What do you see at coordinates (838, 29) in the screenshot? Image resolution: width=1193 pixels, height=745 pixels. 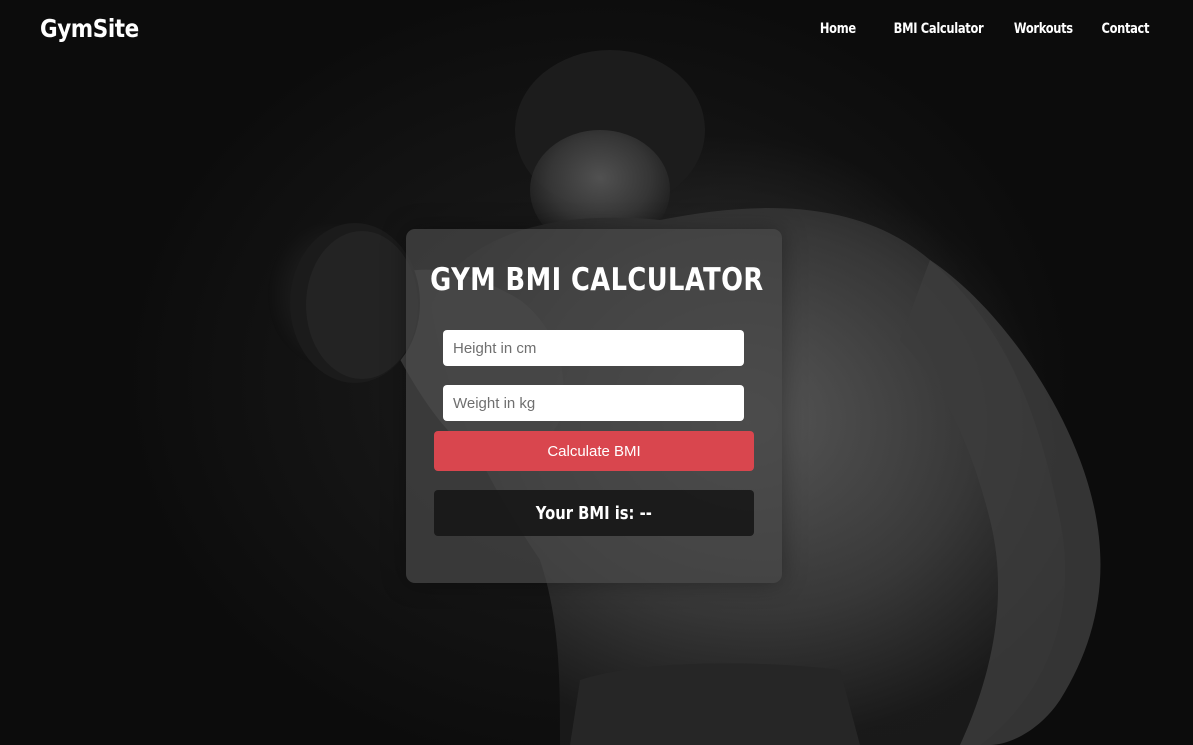 I see `nav-link-home: Home` at bounding box center [838, 29].